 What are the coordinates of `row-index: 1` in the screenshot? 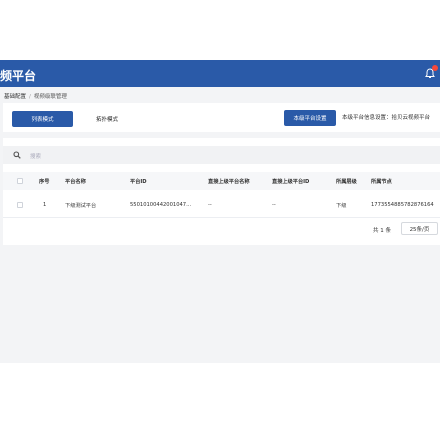 It's located at (45, 205).